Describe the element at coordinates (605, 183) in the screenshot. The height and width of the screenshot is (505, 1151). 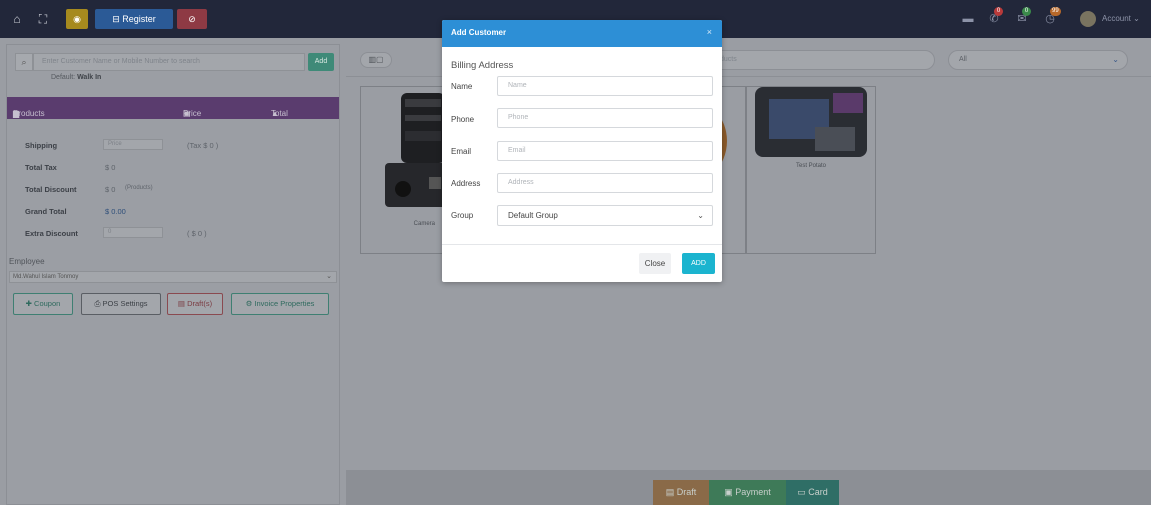
I see `address-input: Address` at that location.